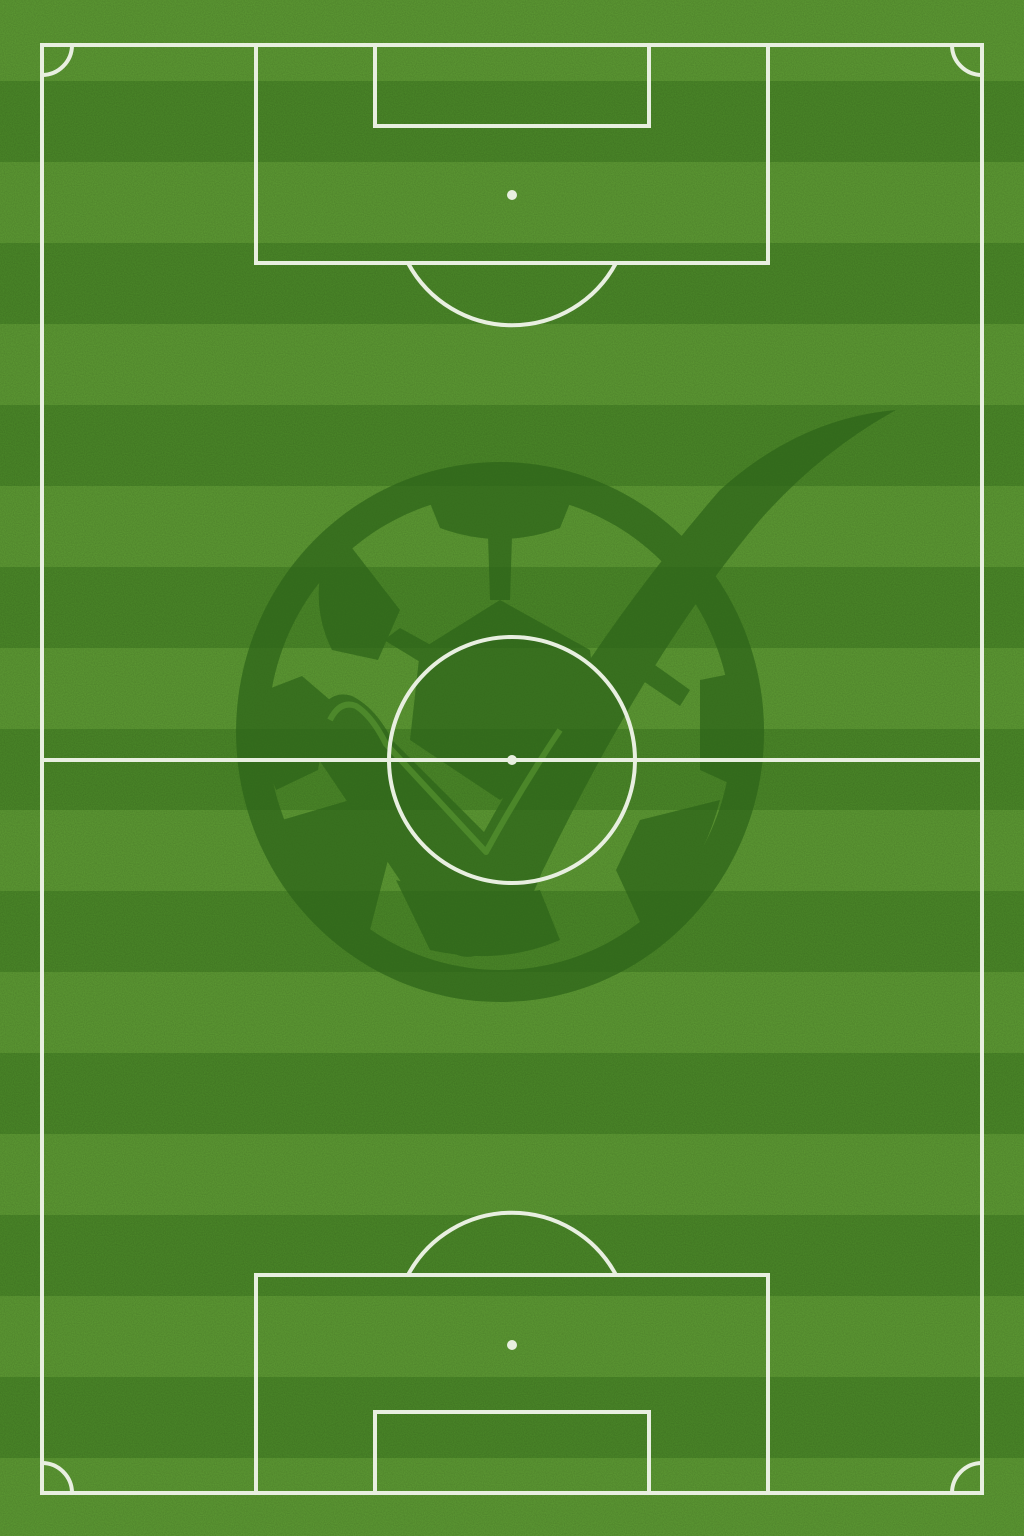 The width and height of the screenshot is (1024, 1536). Describe the element at coordinates (512, 1345) in the screenshot. I see `bottom-penalty-spot` at that location.